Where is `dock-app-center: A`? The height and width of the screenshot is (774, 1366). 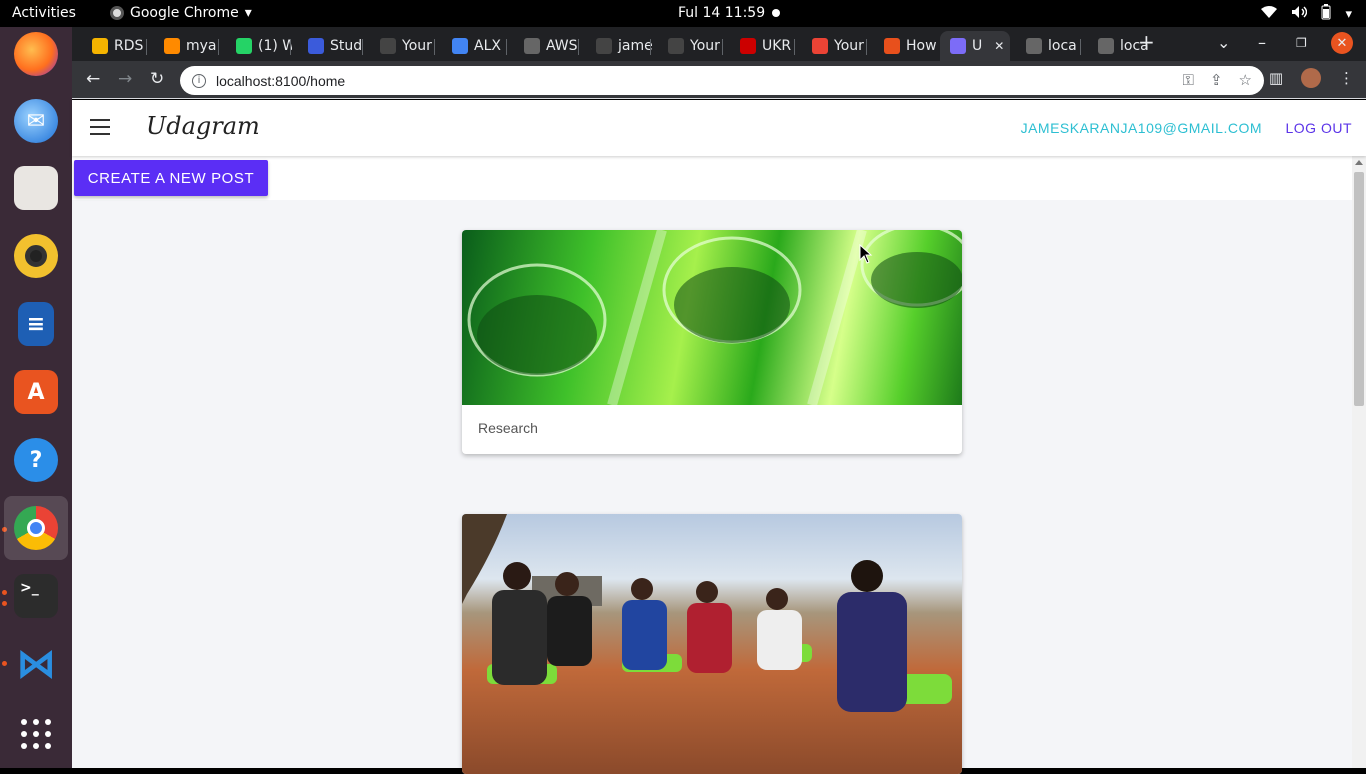 dock-app-center: A is located at coordinates (36, 392).